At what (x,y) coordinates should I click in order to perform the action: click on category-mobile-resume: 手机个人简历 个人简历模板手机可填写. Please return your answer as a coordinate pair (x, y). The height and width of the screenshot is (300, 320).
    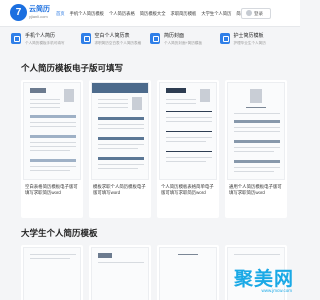
    Looking at the image, I should click on (46, 43).